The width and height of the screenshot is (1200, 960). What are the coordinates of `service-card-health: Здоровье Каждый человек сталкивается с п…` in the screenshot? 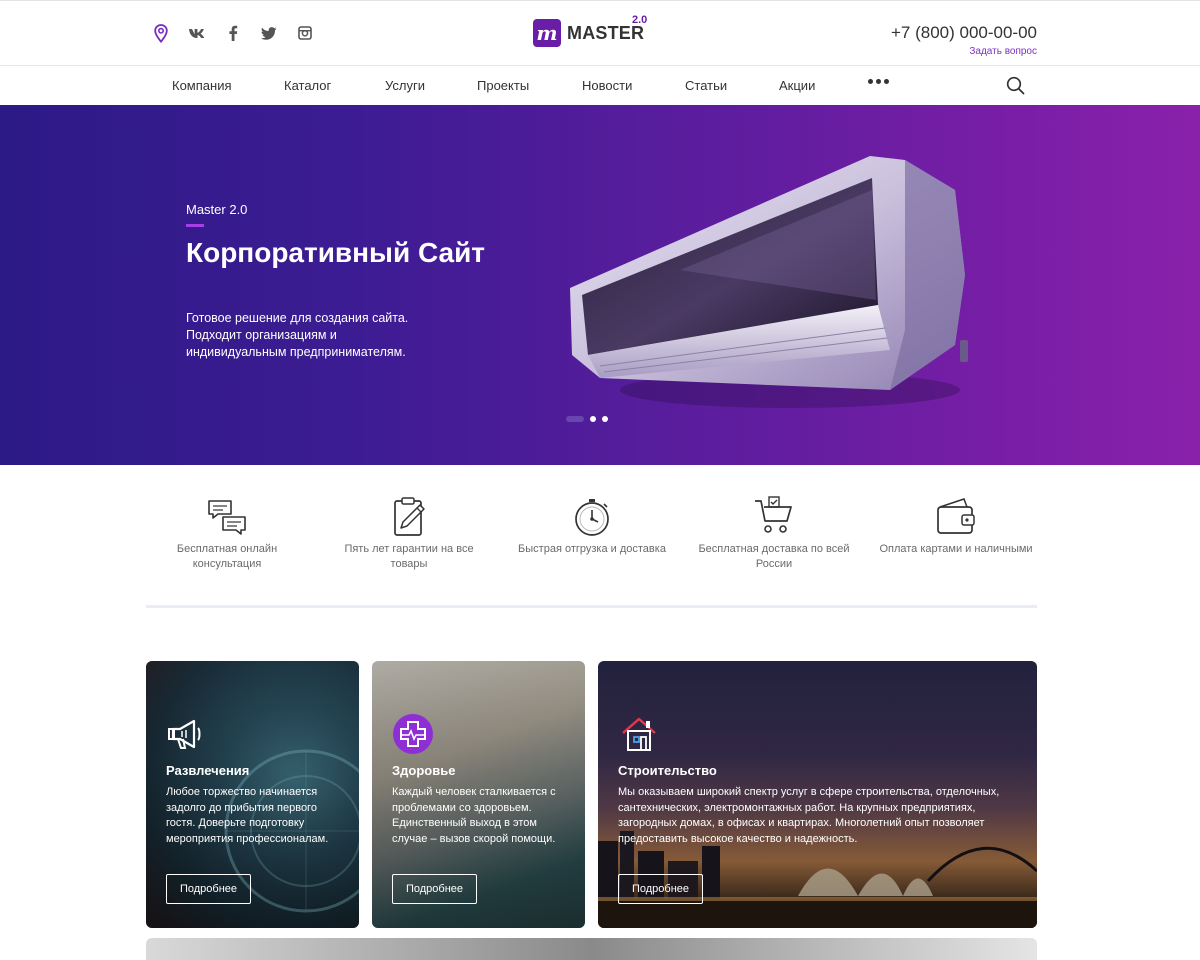 It's located at (478, 794).